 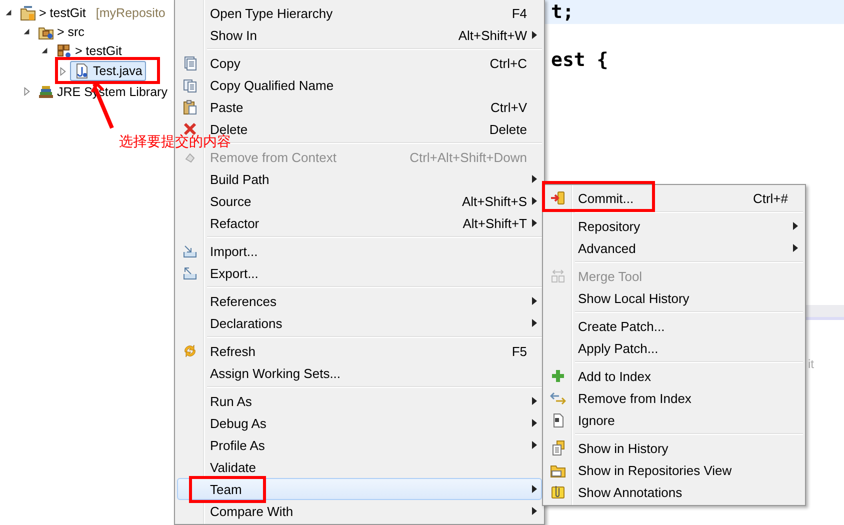 What do you see at coordinates (674, 398) in the screenshot?
I see `menu-item: Remove from Index` at bounding box center [674, 398].